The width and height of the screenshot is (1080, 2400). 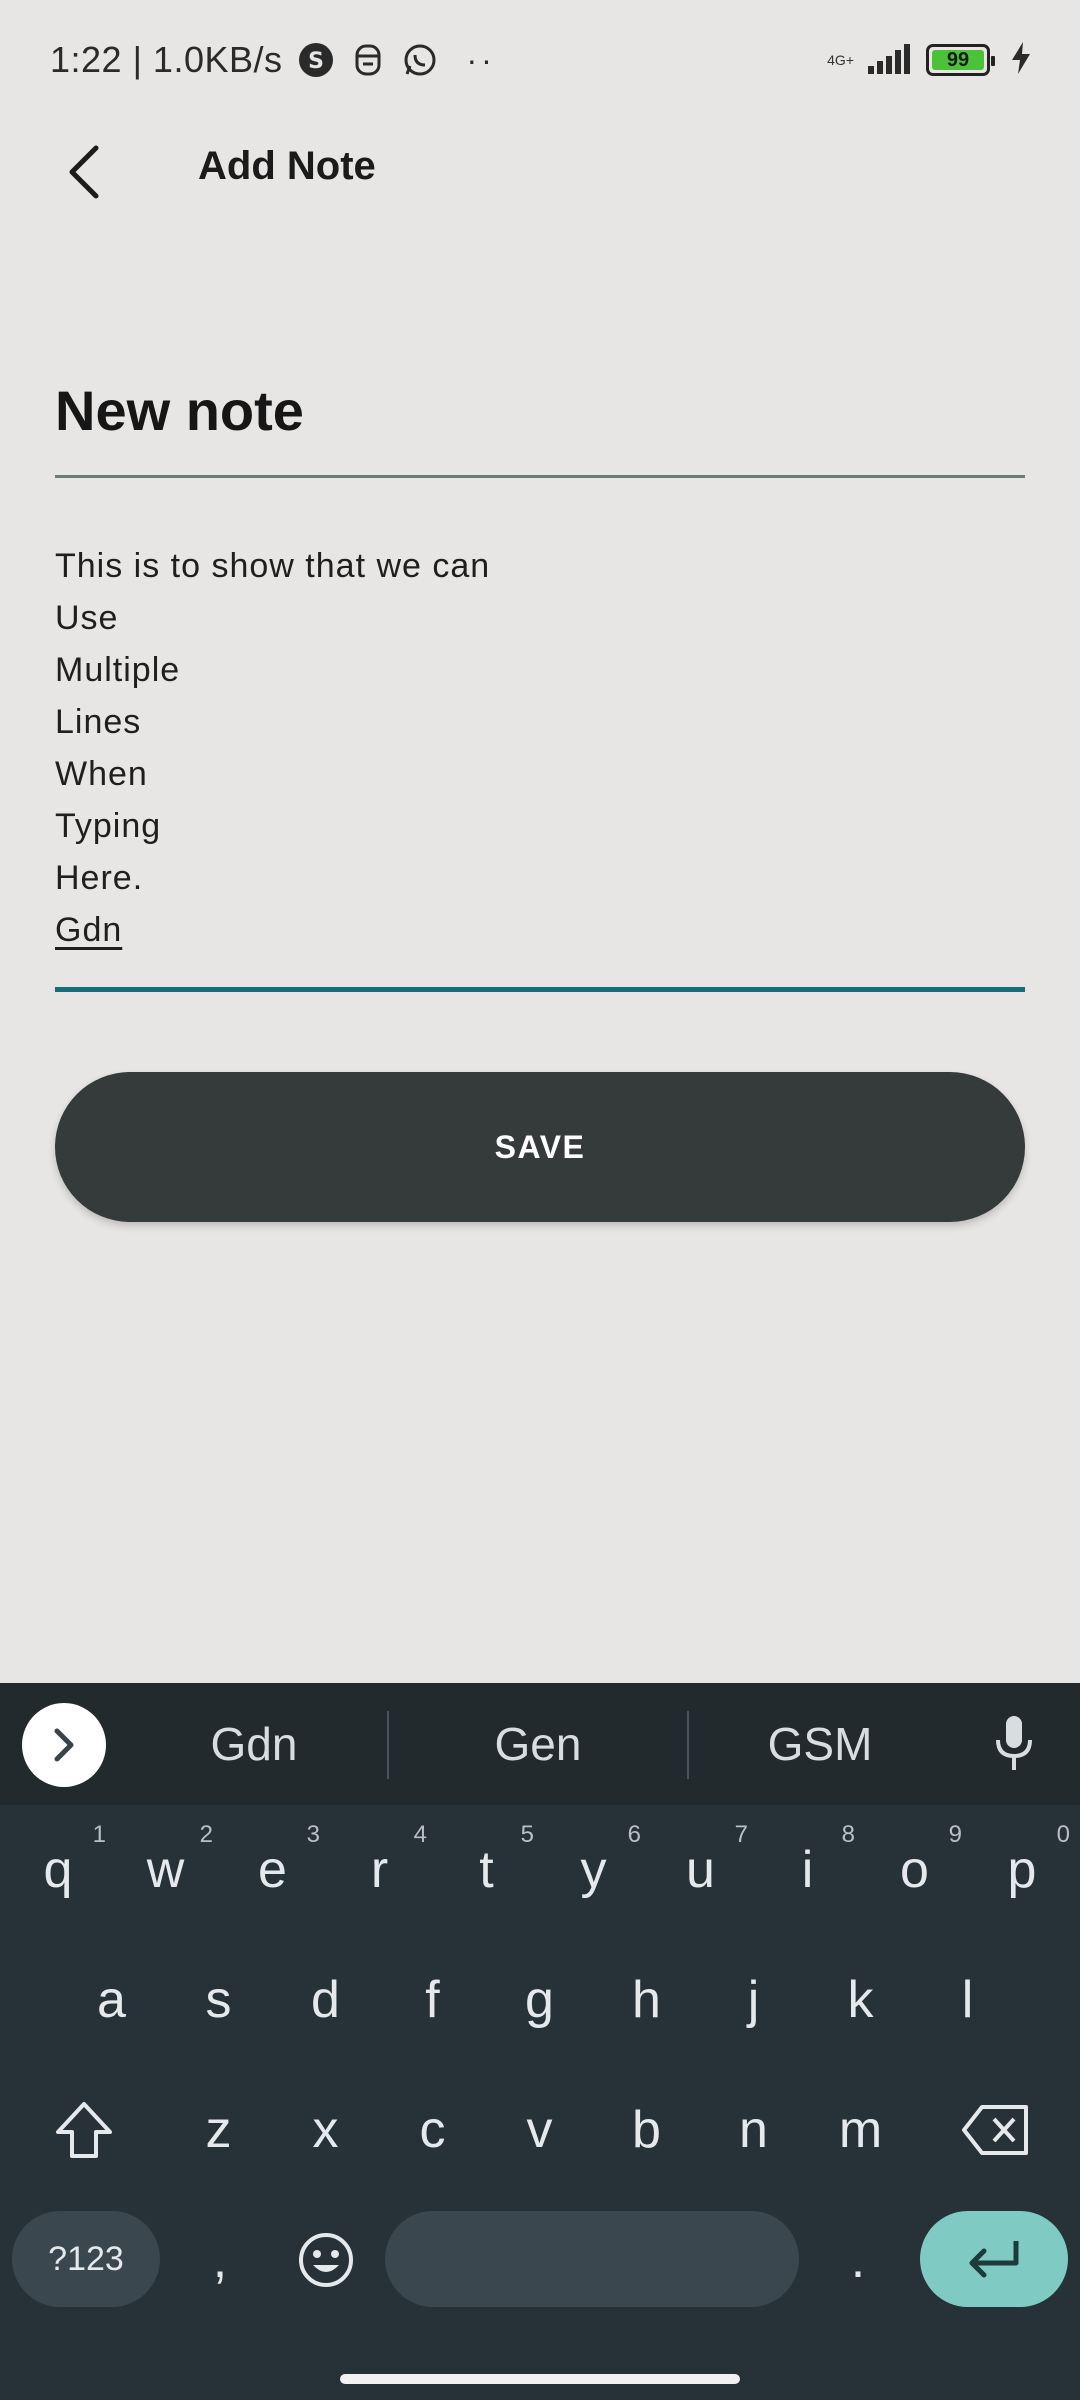 What do you see at coordinates (1021, 60) in the screenshot?
I see `charging-icon` at bounding box center [1021, 60].